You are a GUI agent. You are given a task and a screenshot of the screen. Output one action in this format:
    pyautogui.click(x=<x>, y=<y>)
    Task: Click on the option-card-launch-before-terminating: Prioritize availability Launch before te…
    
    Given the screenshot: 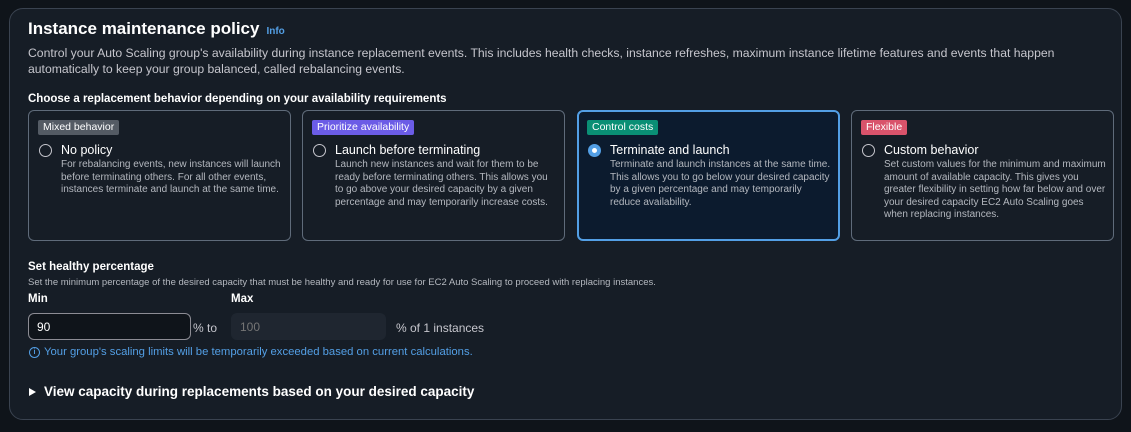 What is the action you would take?
    pyautogui.click(x=433, y=175)
    